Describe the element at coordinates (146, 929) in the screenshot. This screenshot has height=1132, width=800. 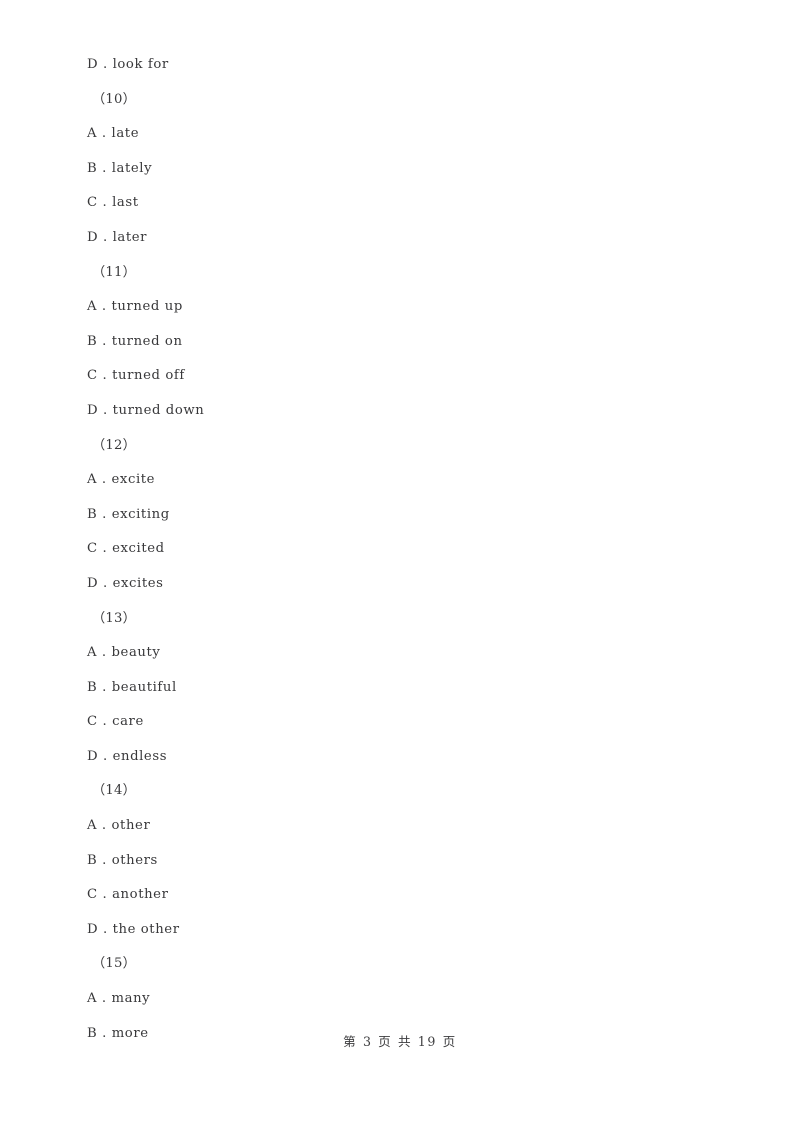
I see `option-text: the other` at that location.